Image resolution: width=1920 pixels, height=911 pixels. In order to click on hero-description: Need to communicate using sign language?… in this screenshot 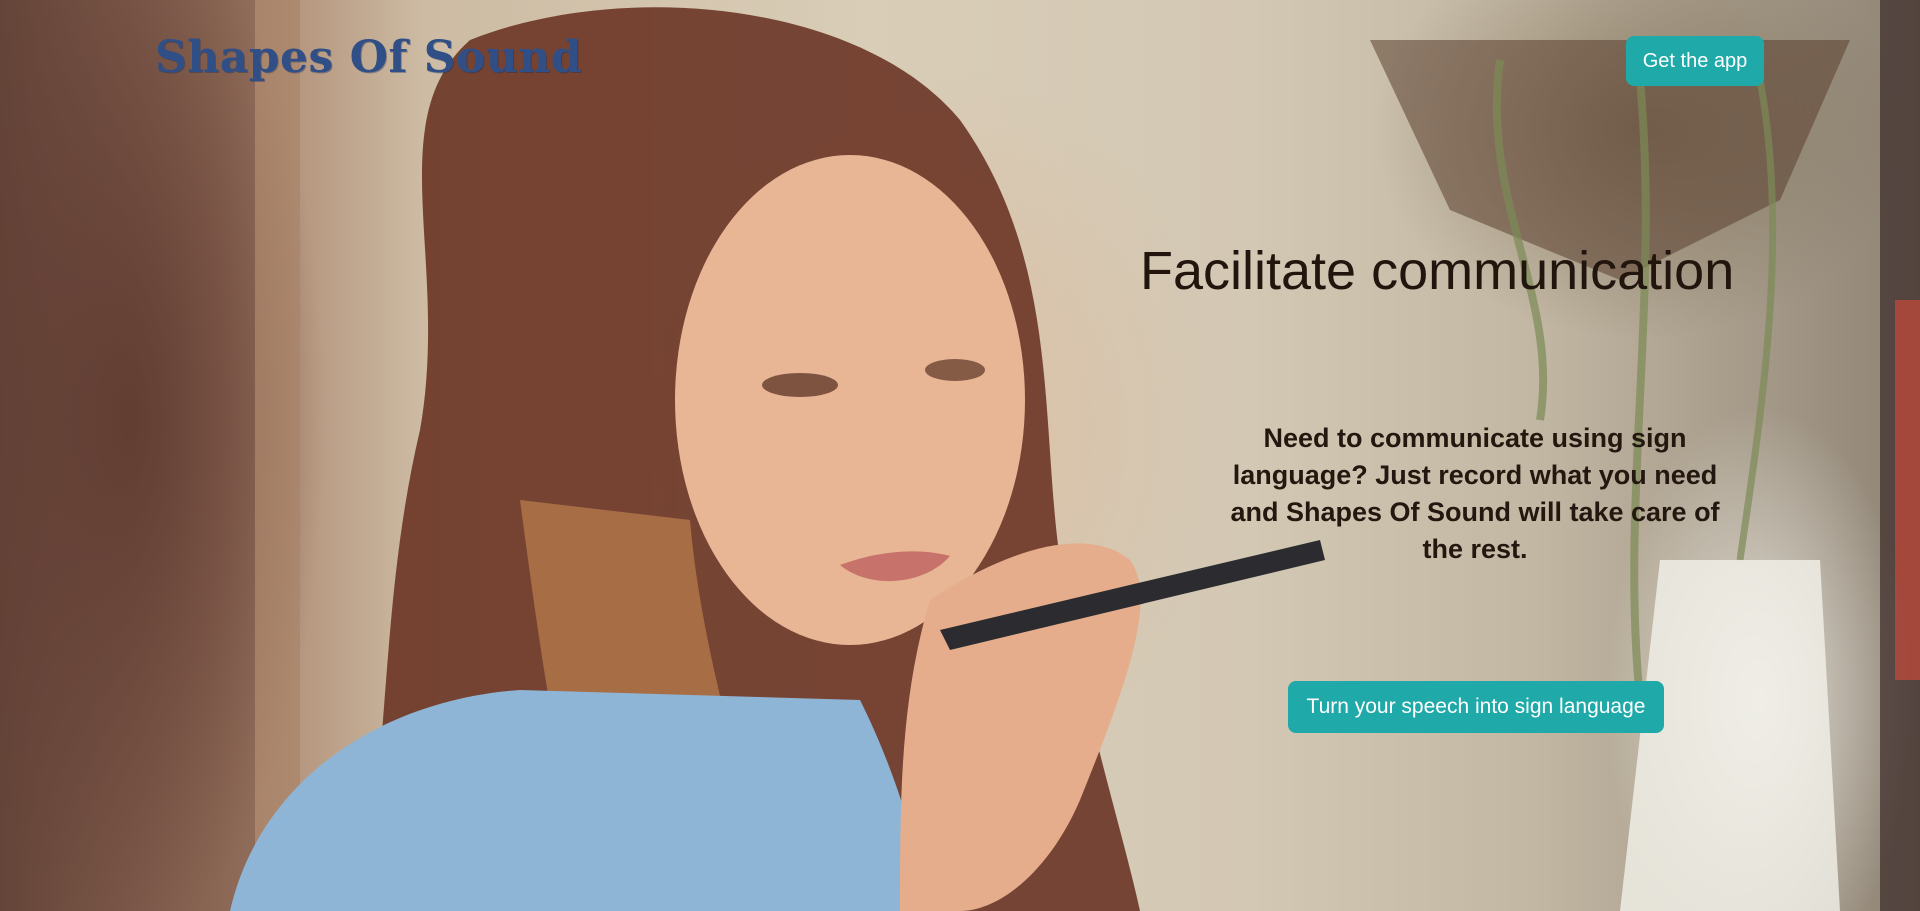, I will do `click(1475, 493)`.